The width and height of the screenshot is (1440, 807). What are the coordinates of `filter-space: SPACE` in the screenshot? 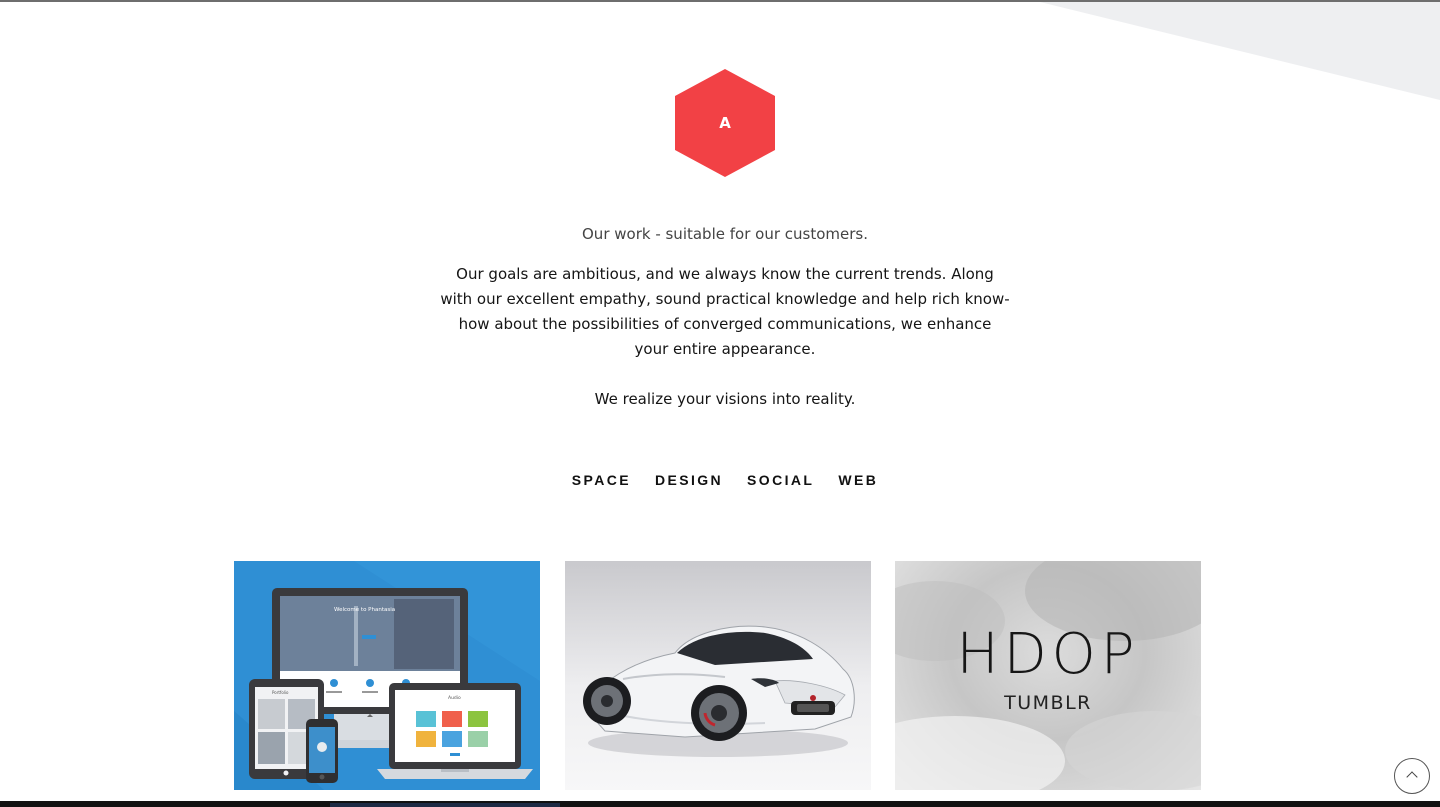 It's located at (601, 480).